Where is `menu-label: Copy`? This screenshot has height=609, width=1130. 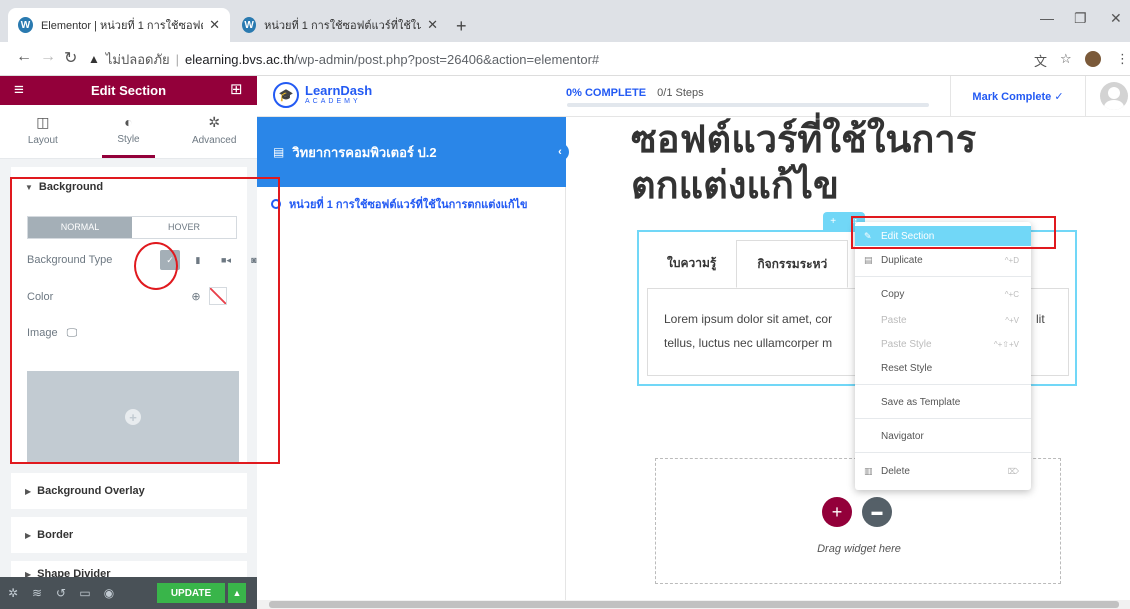
menu-label: Copy is located at coordinates (893, 294).